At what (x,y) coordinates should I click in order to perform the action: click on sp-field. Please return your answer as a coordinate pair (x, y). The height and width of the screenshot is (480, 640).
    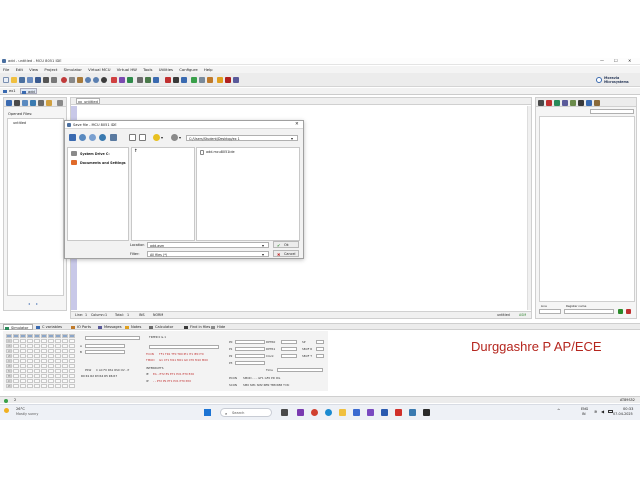
    Looking at the image, I should click on (320, 342).